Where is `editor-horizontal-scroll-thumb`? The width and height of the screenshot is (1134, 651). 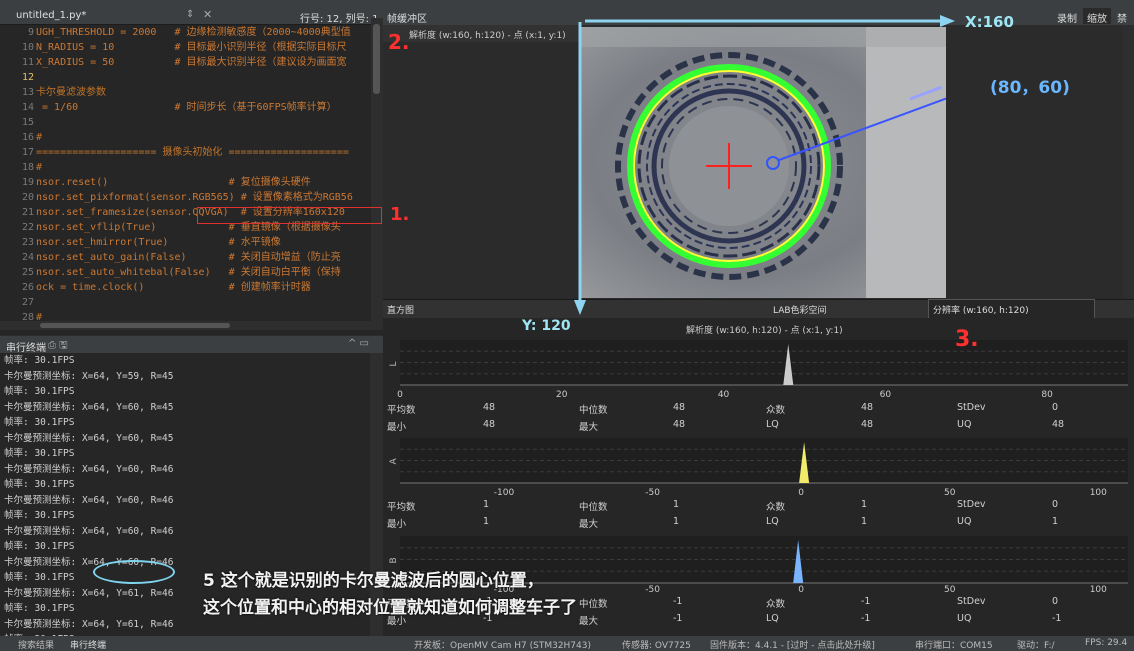
editor-horizontal-scroll-thumb is located at coordinates (135, 325).